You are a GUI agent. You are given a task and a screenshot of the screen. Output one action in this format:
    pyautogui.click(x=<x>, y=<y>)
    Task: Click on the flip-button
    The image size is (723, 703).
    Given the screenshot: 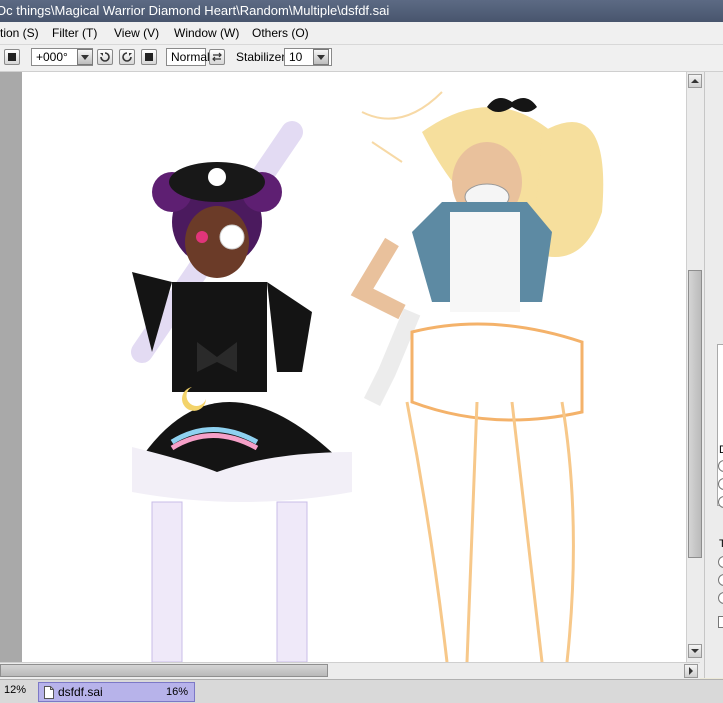 What is the action you would take?
    pyautogui.click(x=217, y=57)
    